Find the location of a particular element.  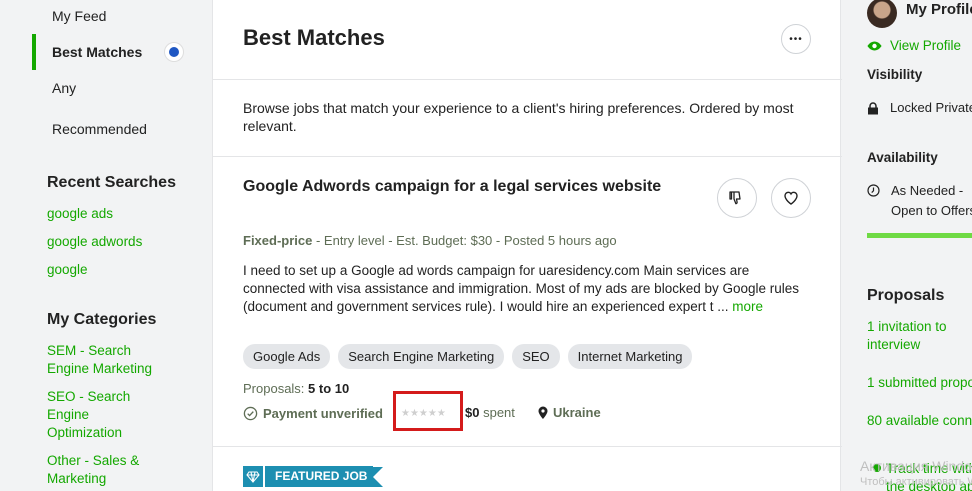

category-link-line: Marketing is located at coordinates (77, 478).